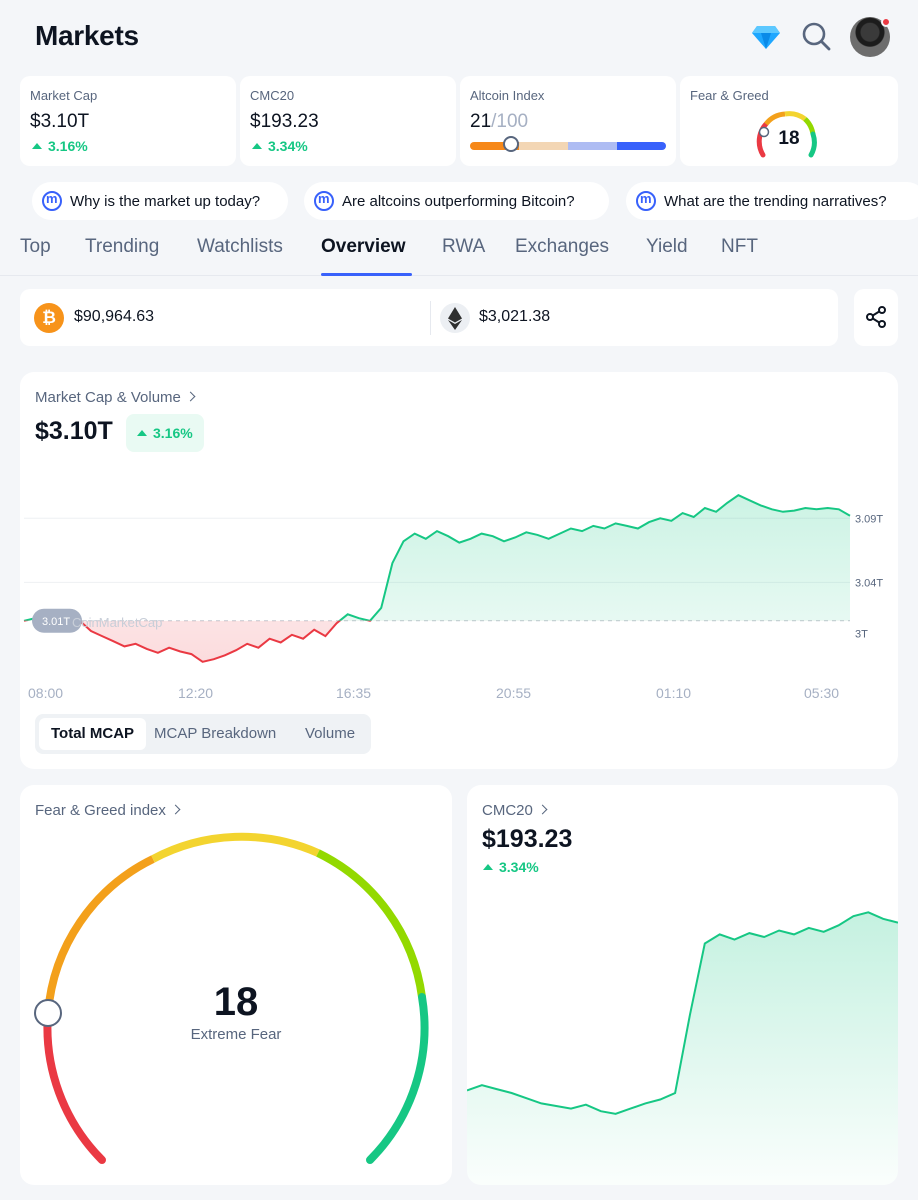 The image size is (918, 1200). Describe the element at coordinates (60, 121) in the screenshot. I see `market-cap-value: $3.10T` at that location.